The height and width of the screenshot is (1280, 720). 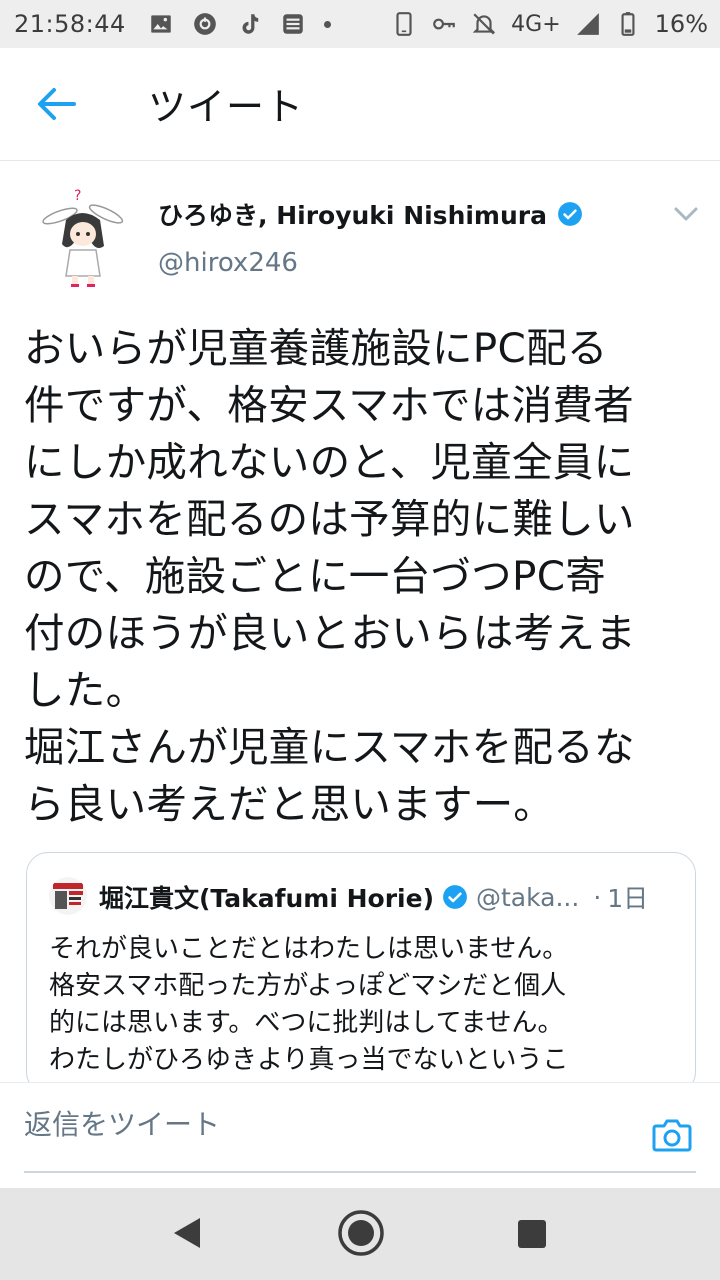 What do you see at coordinates (205, 24) in the screenshot?
I see `sync-icon` at bounding box center [205, 24].